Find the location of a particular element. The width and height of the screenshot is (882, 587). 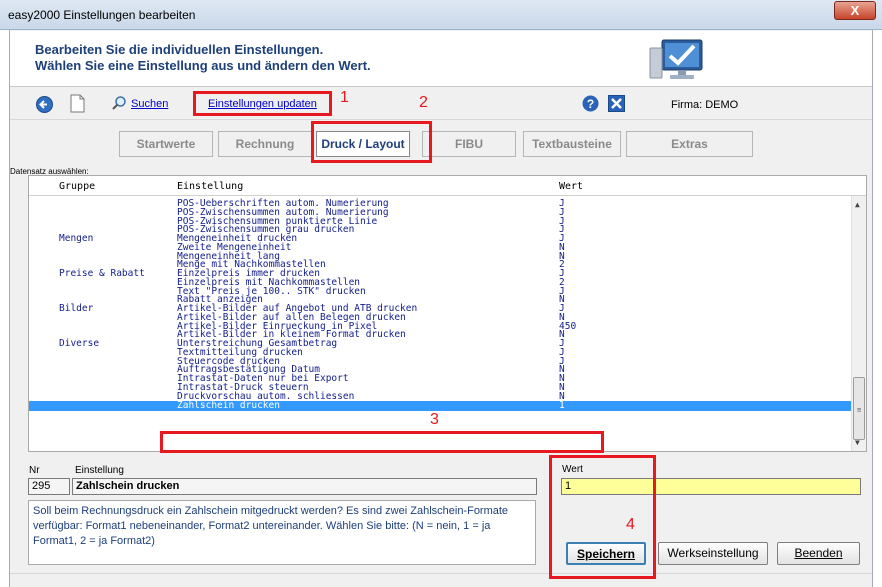

table-row: Intrastat-Druck steuern N is located at coordinates (440, 388).